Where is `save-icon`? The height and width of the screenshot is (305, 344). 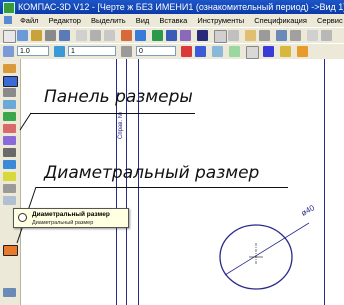 save-icon is located at coordinates (22, 35).